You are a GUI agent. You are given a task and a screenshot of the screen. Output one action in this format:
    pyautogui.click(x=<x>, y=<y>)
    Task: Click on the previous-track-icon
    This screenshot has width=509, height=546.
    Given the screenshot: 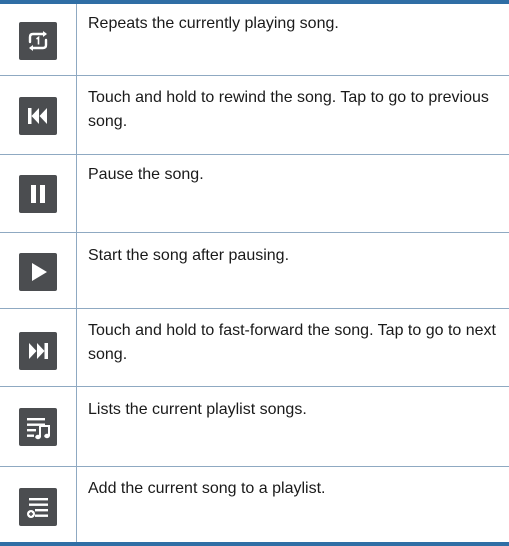 What is the action you would take?
    pyautogui.click(x=38, y=116)
    